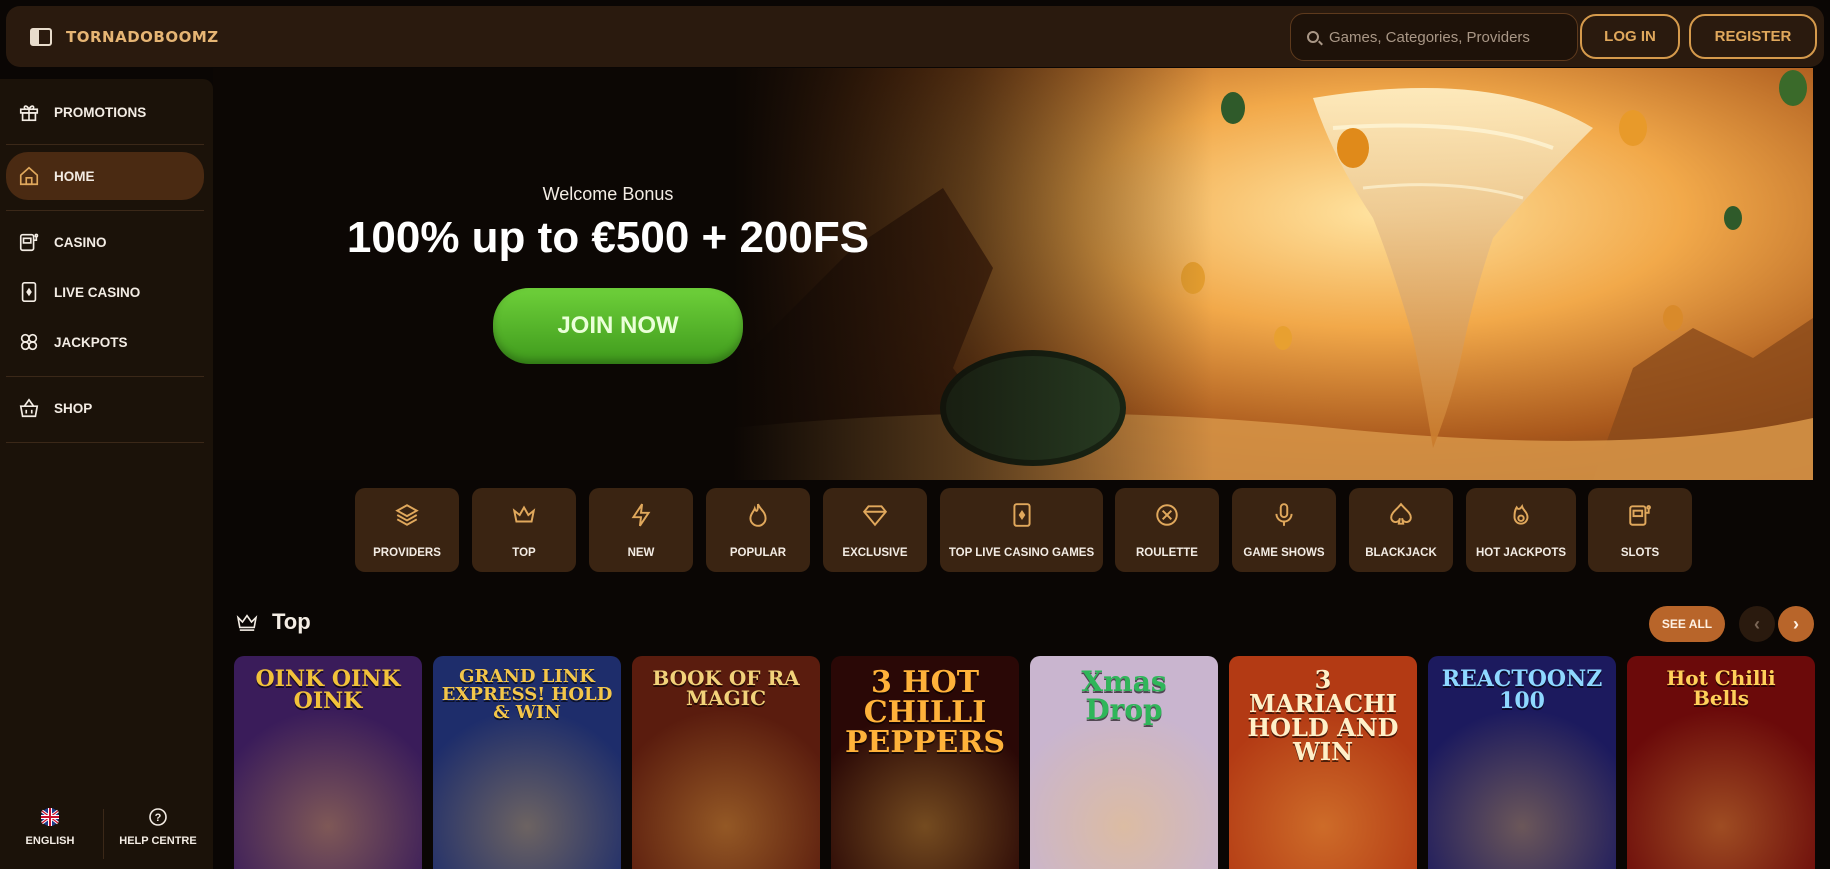  I want to click on carousel-prev-button: ‹, so click(1757, 624).